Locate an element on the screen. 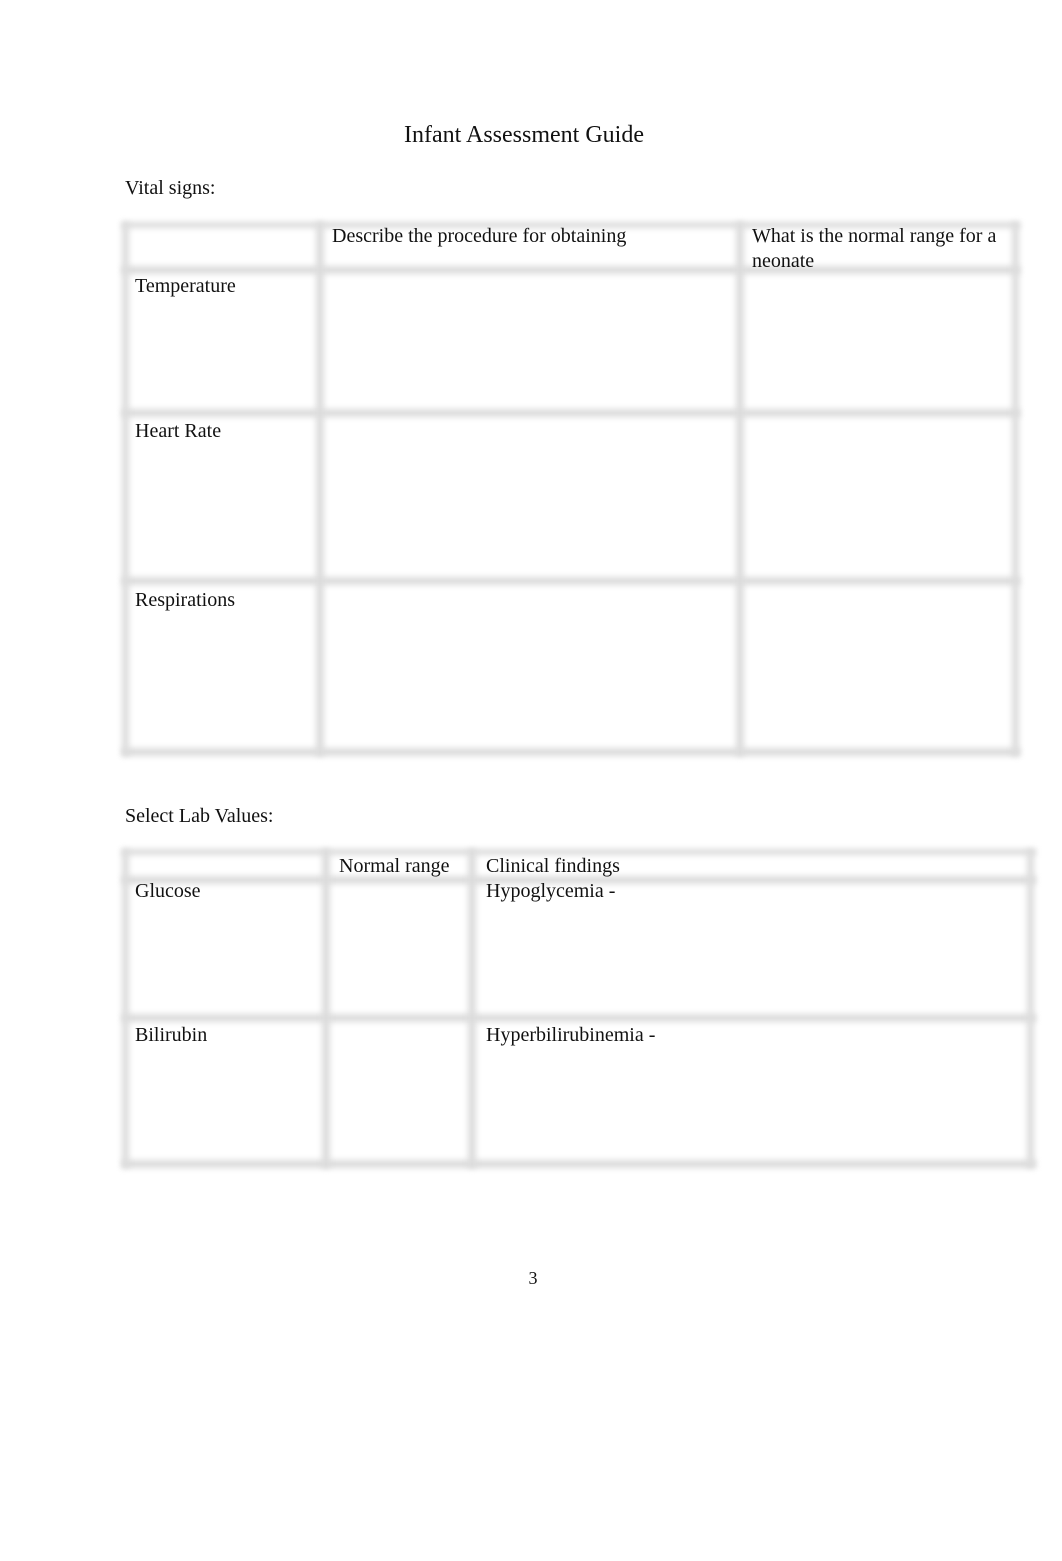 This screenshot has width=1062, height=1561. row-label-glucose: Glucose is located at coordinates (168, 891).